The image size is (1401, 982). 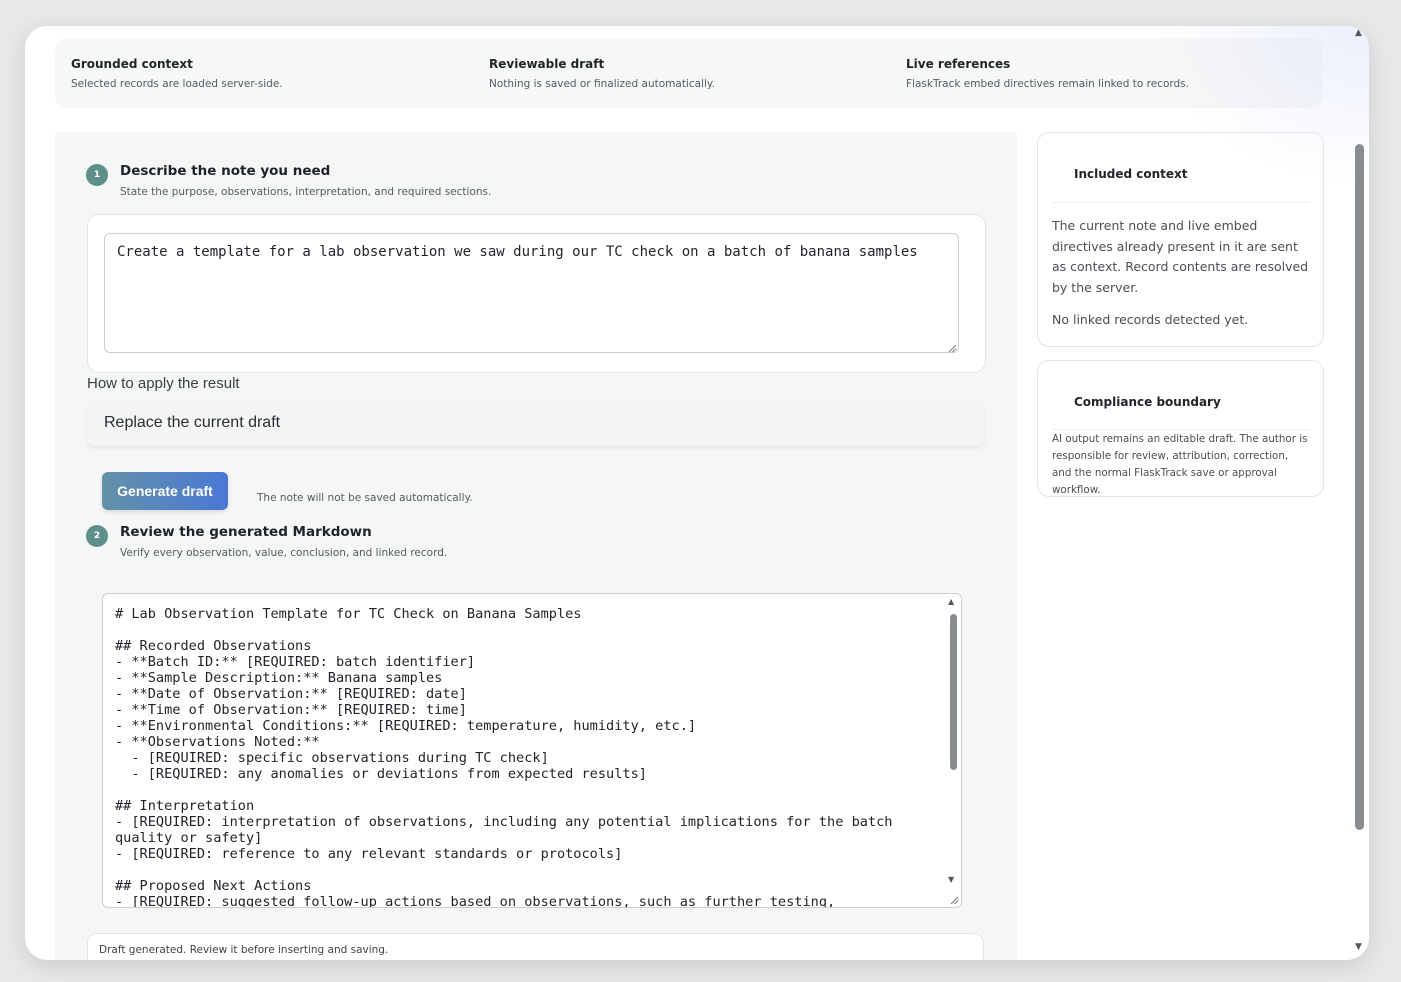 What do you see at coordinates (1150, 319) in the screenshot?
I see `included-context-empty: No linked records detected yet.` at bounding box center [1150, 319].